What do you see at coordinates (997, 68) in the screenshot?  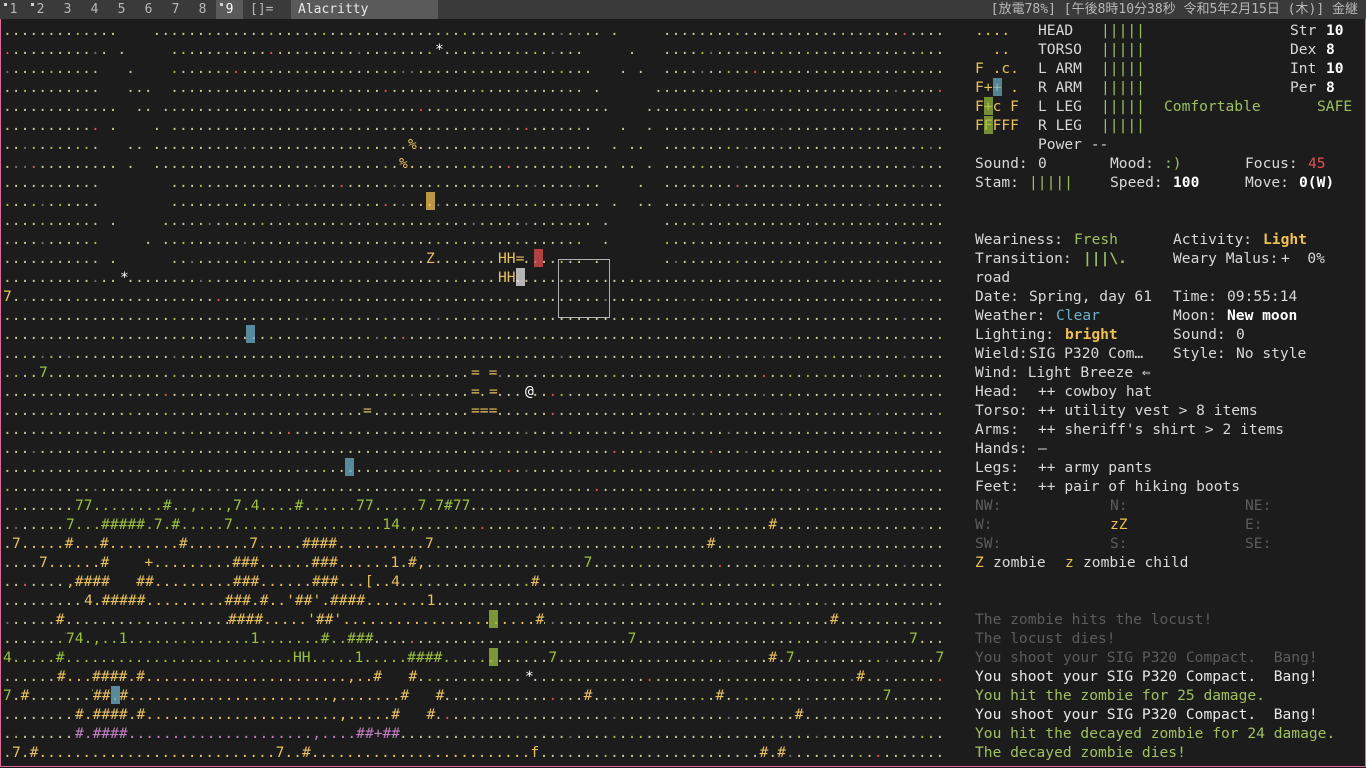 I see `minimap-row: F .c.` at bounding box center [997, 68].